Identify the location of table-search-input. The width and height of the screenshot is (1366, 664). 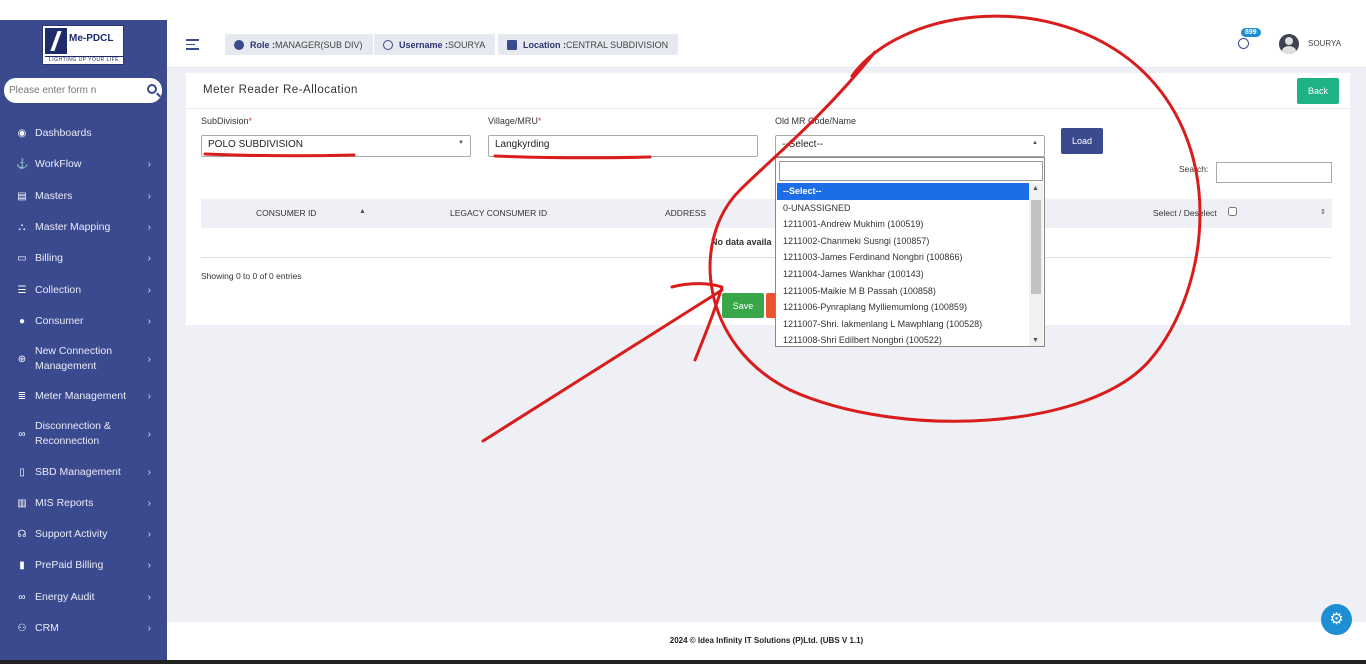
(1274, 172).